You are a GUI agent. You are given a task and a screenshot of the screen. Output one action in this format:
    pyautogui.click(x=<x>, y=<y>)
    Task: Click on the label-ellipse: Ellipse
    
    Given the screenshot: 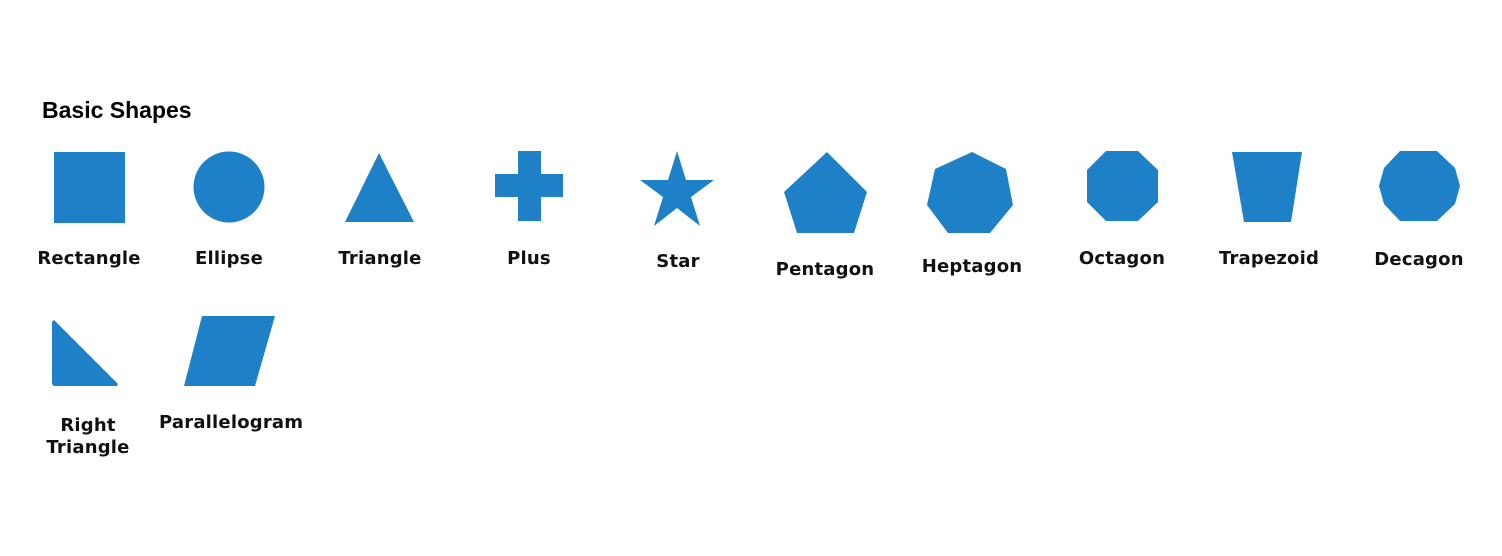 What is the action you would take?
    pyautogui.click(x=228, y=258)
    